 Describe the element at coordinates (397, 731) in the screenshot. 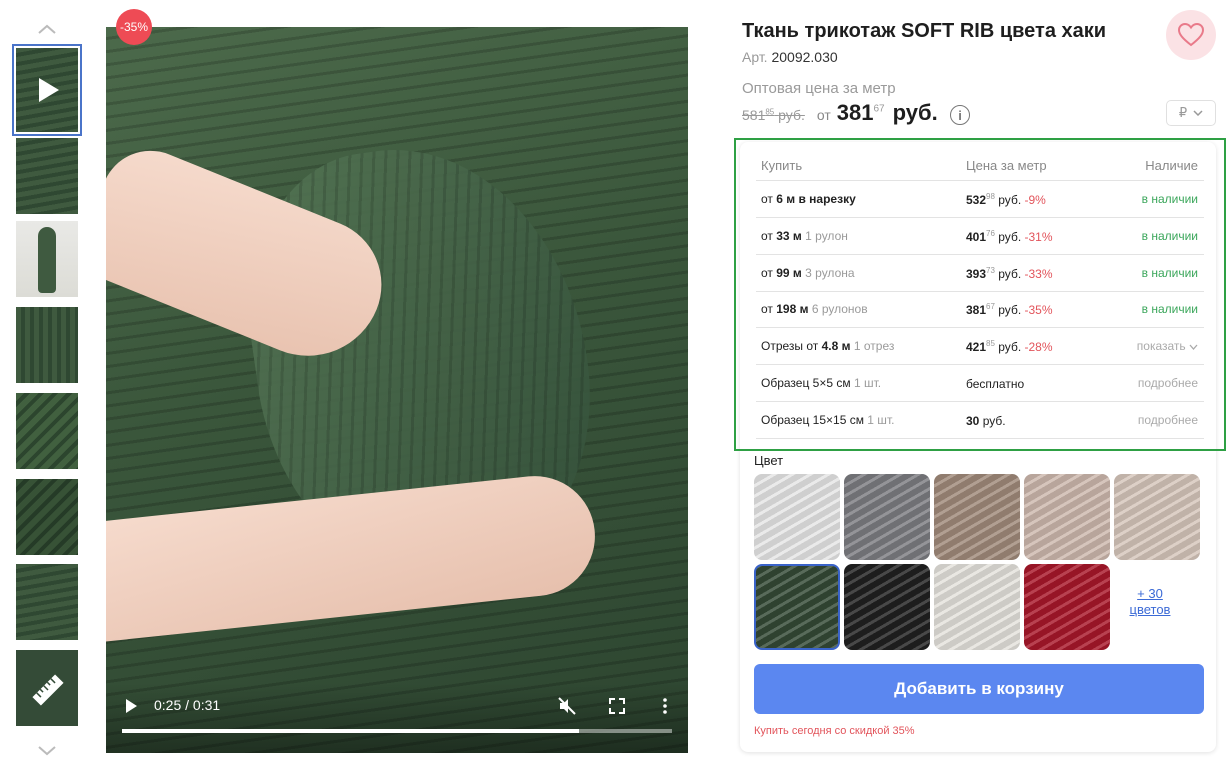

I see `video-progress-bar` at that location.